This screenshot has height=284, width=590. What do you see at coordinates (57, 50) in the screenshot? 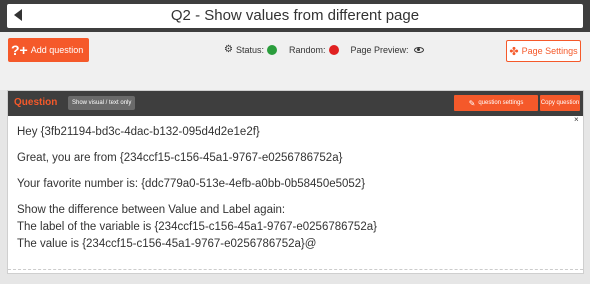
I see `add-question-label: Add question` at bounding box center [57, 50].